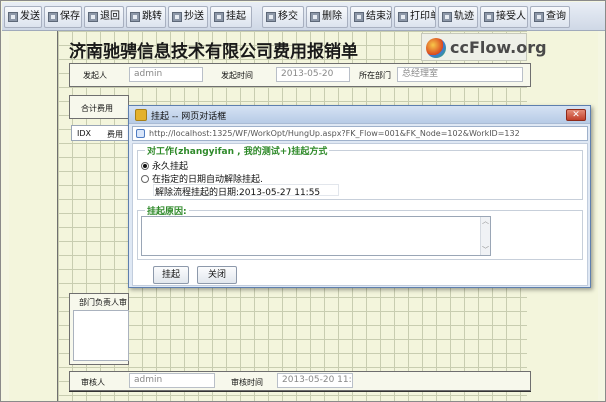 The image size is (606, 402). What do you see at coordinates (140, 133) in the screenshot?
I see `page-icon` at bounding box center [140, 133].